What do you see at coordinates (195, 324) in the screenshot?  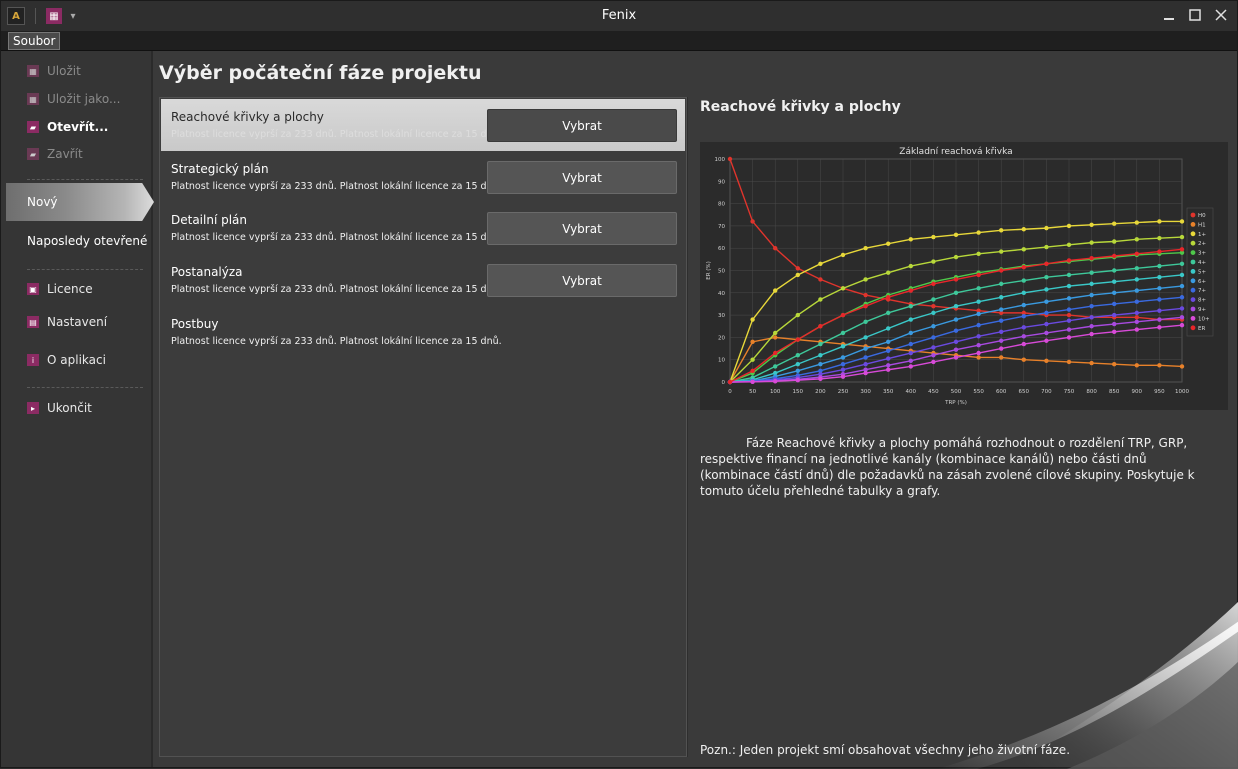 I see `phase-name: Postbuy` at bounding box center [195, 324].